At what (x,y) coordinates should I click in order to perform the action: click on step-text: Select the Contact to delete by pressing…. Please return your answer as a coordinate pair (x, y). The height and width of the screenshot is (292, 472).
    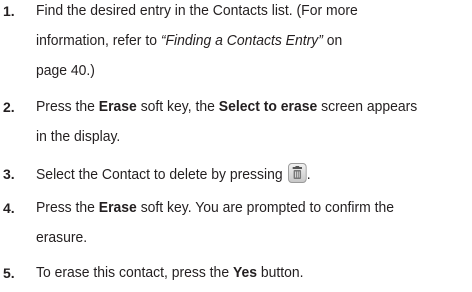
    Looking at the image, I should click on (236, 178).